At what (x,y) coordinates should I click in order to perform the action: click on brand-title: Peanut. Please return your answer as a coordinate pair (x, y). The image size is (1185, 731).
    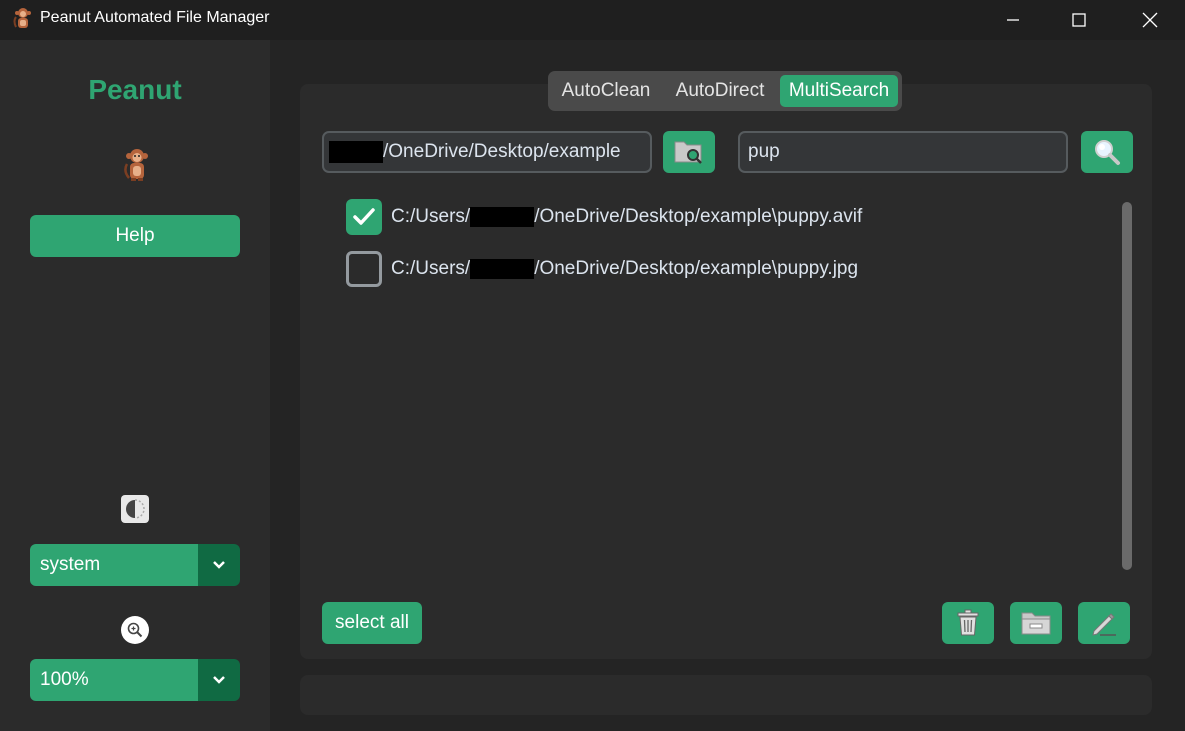
    Looking at the image, I should click on (135, 89).